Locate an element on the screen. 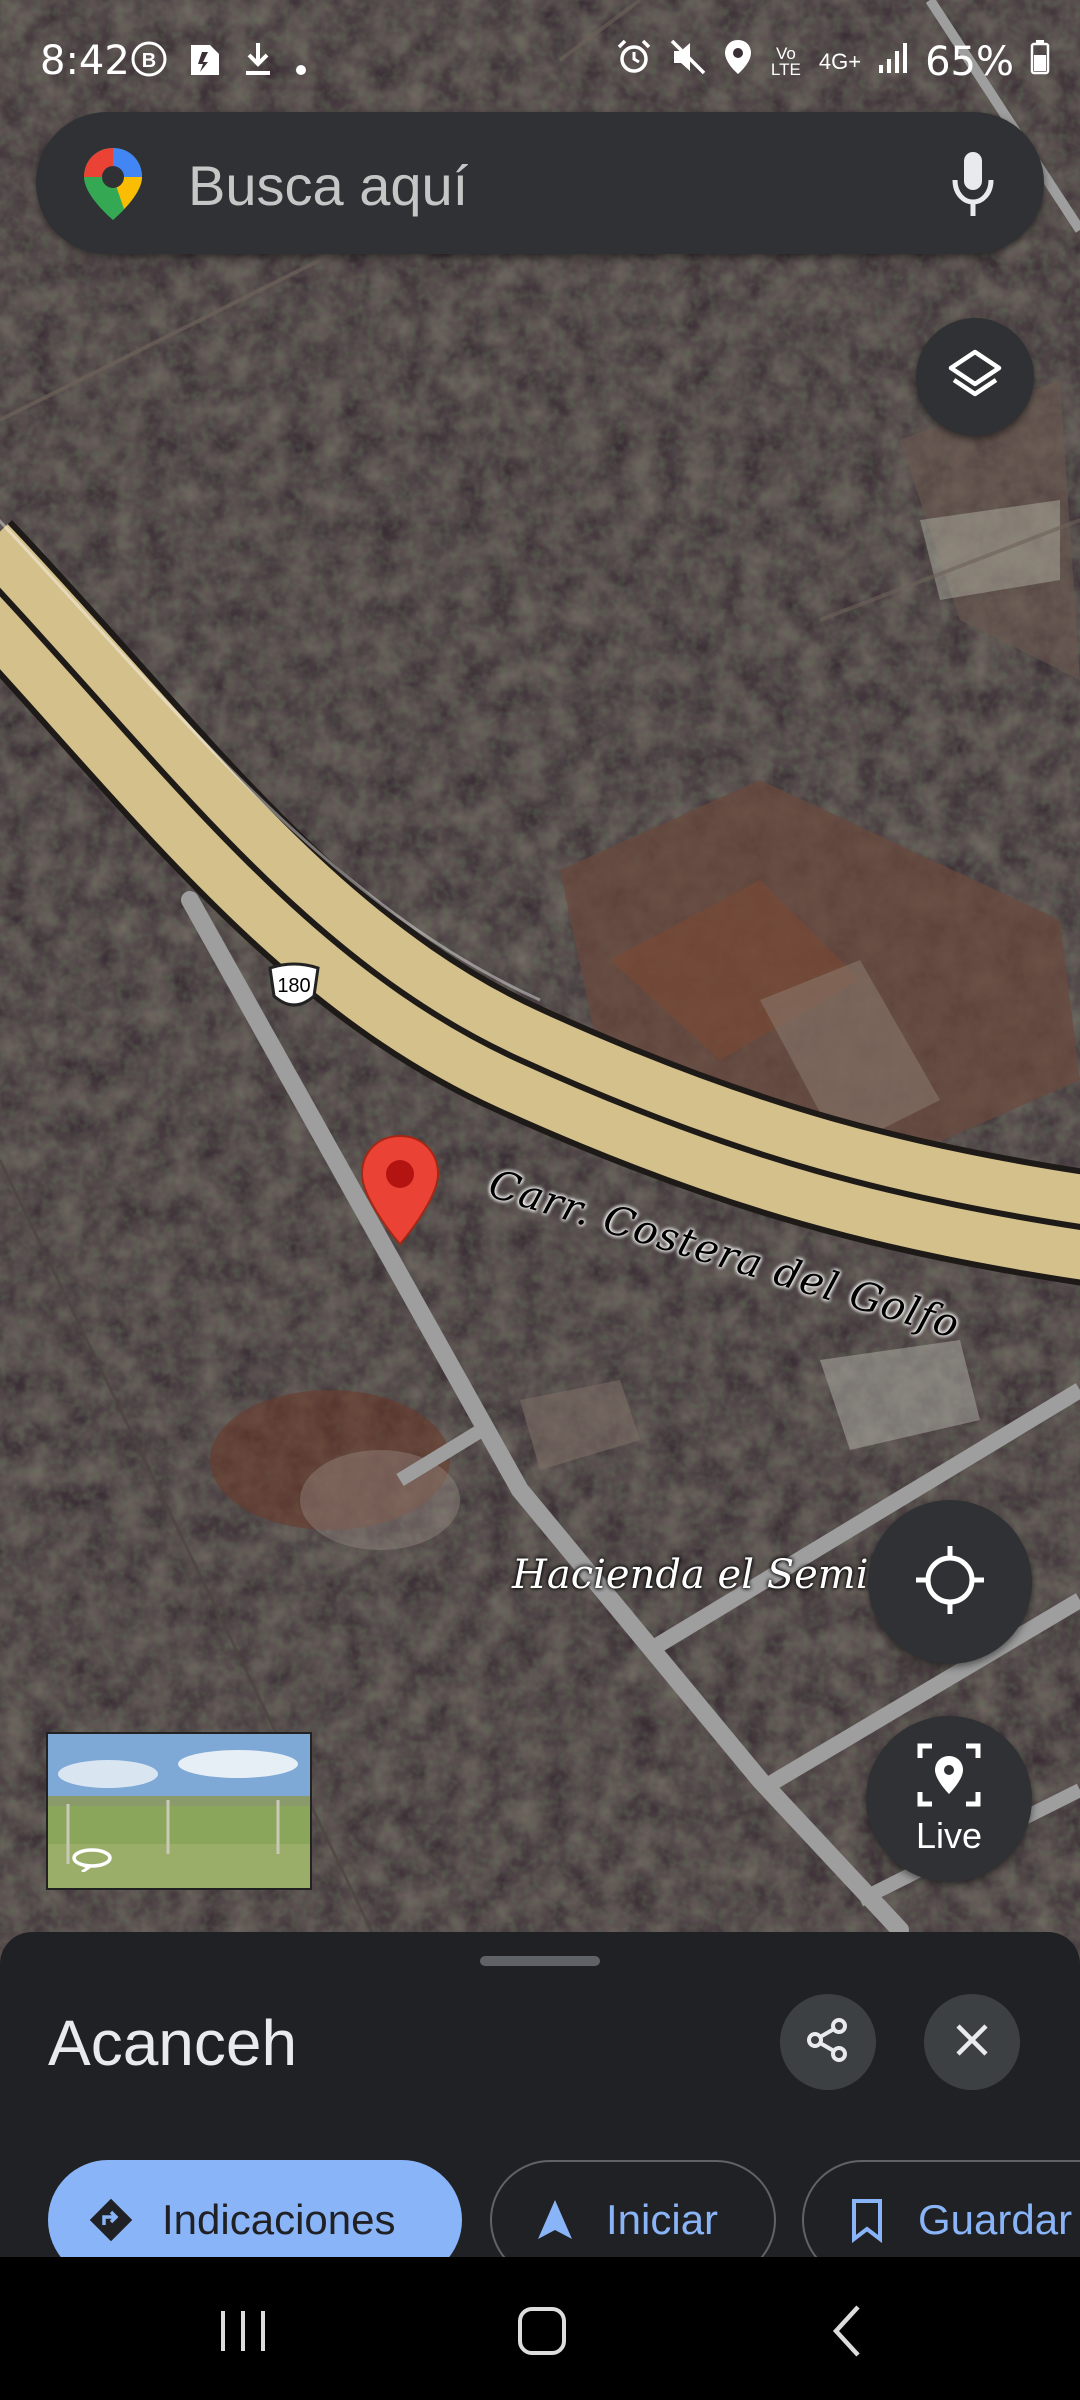 This screenshot has height=2400, width=1080. place-title: Acanceh is located at coordinates (173, 2043).